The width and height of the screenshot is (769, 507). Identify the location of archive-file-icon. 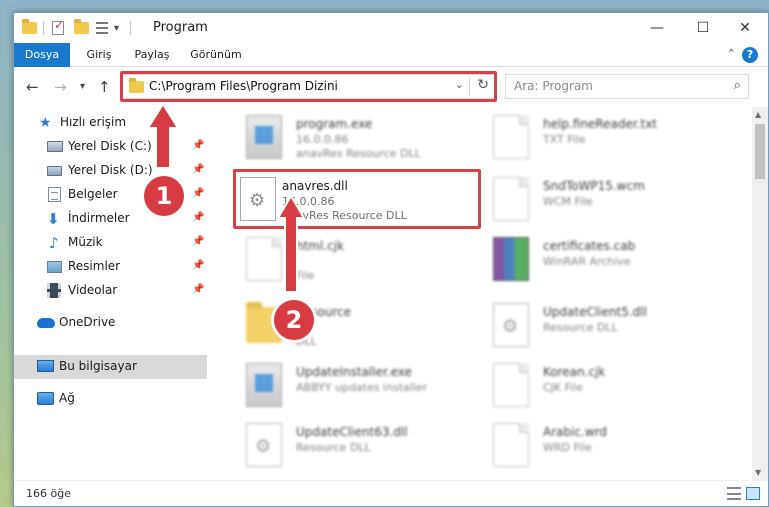
(511, 259).